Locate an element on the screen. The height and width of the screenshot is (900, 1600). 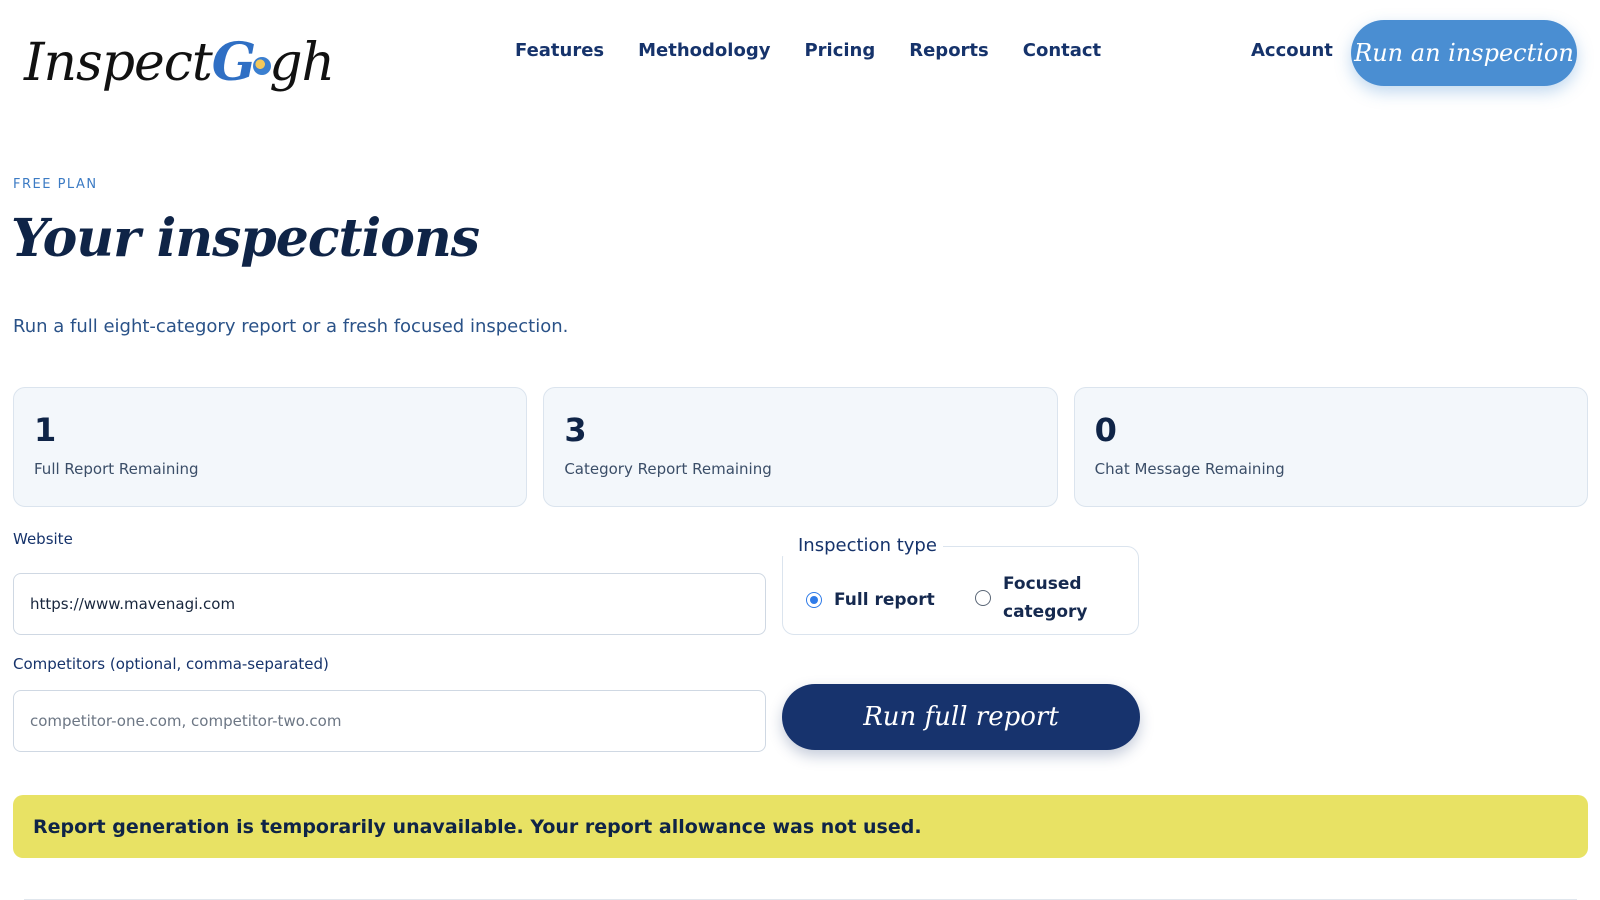
website-input is located at coordinates (389, 604).